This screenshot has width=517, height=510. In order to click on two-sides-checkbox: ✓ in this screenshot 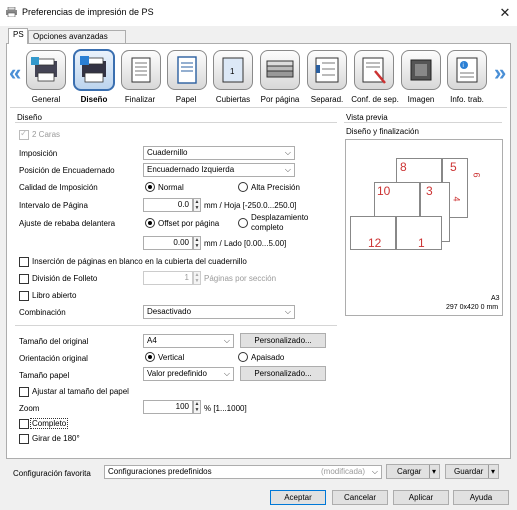, I will do `click(24, 134)`.